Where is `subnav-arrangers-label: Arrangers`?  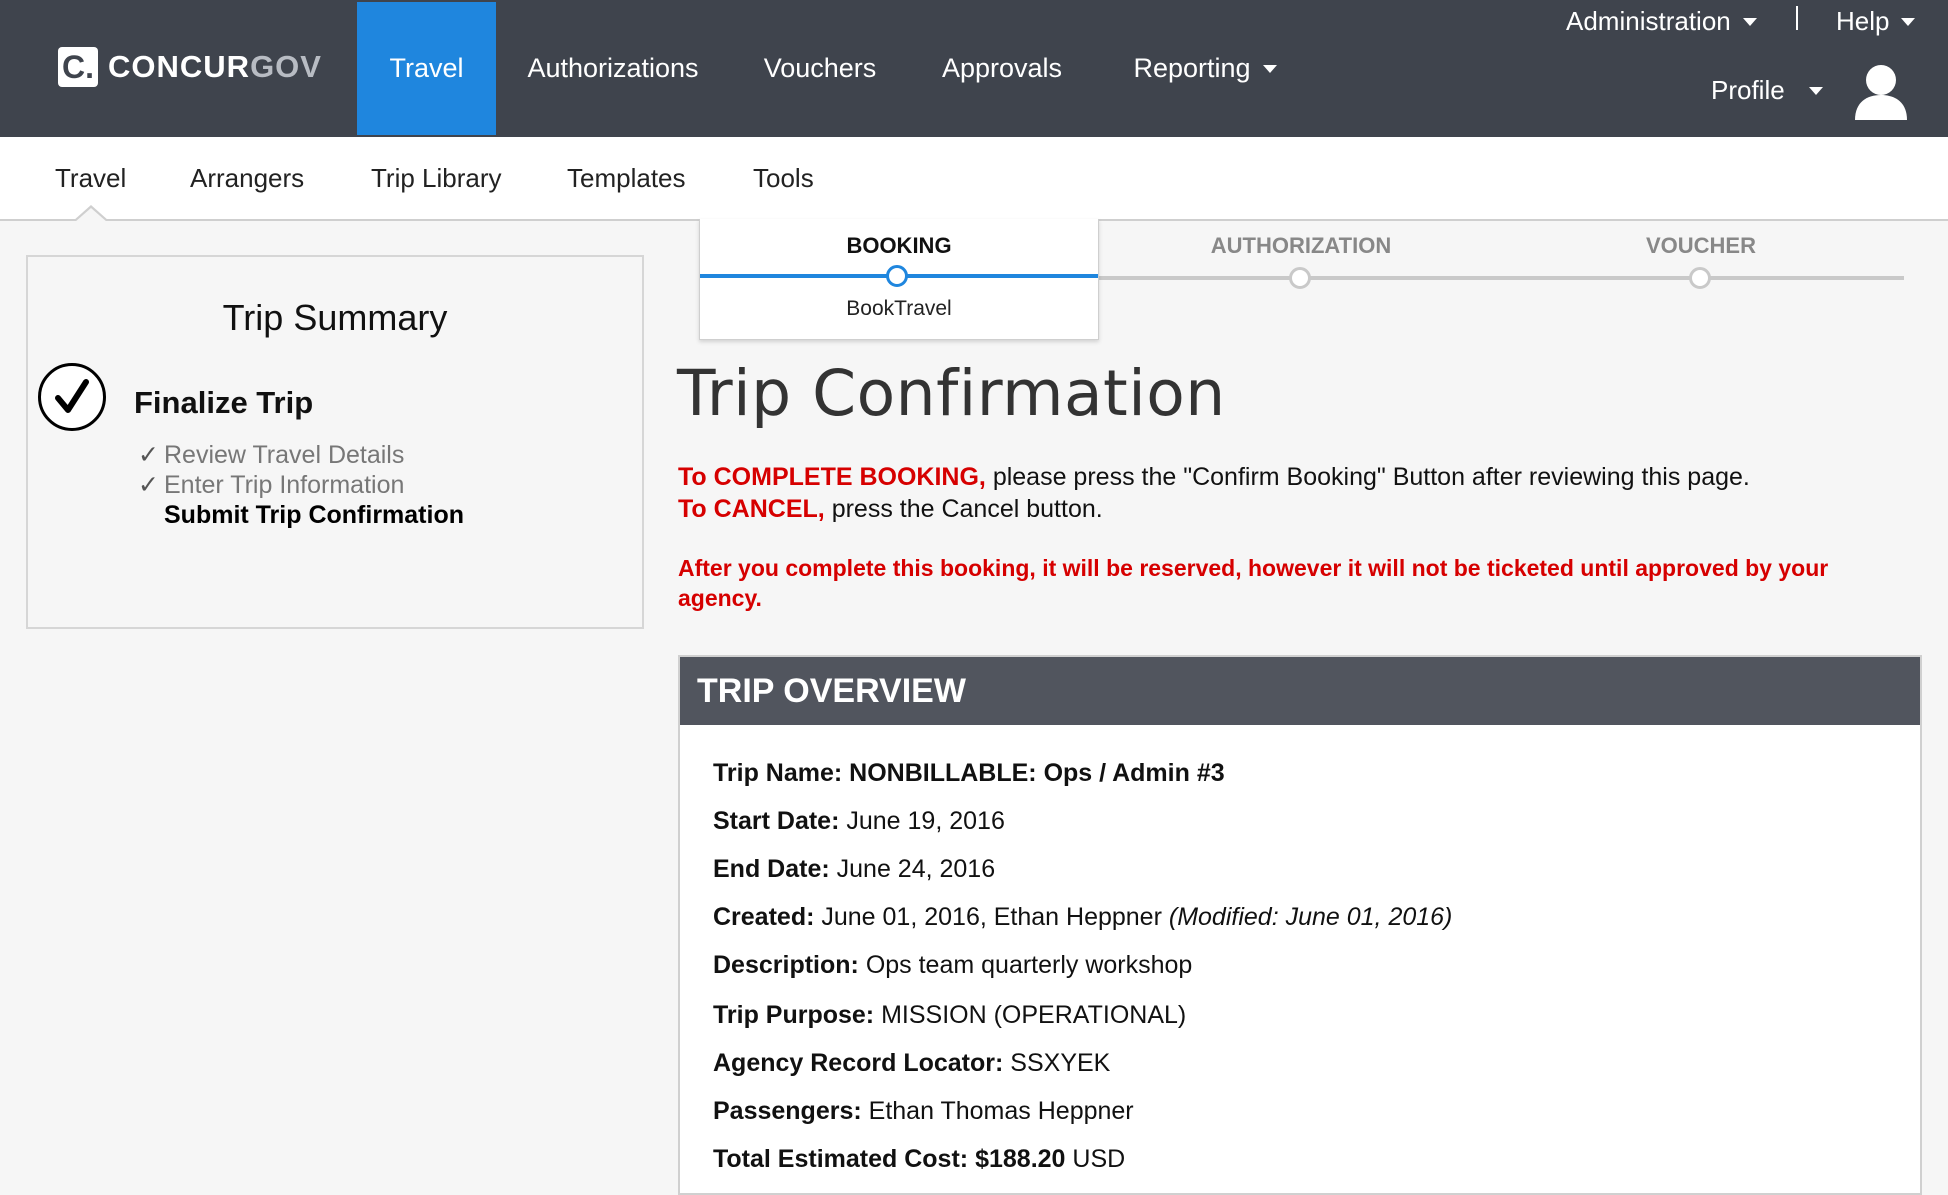
subnav-arrangers-label: Arrangers is located at coordinates (247, 177).